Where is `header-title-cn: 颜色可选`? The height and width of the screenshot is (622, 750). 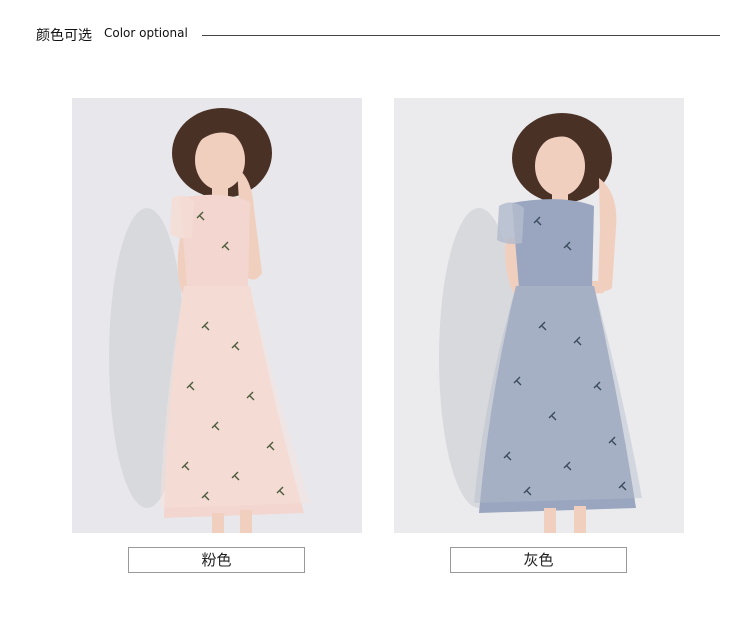
header-title-cn: 颜色可选 is located at coordinates (64, 36).